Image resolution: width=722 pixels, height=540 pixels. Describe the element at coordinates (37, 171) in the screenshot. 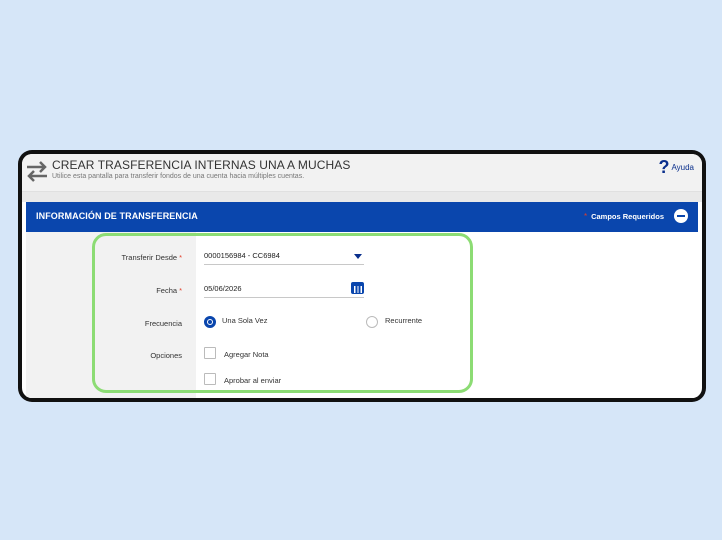

I see `transfer-arrows-icon` at that location.